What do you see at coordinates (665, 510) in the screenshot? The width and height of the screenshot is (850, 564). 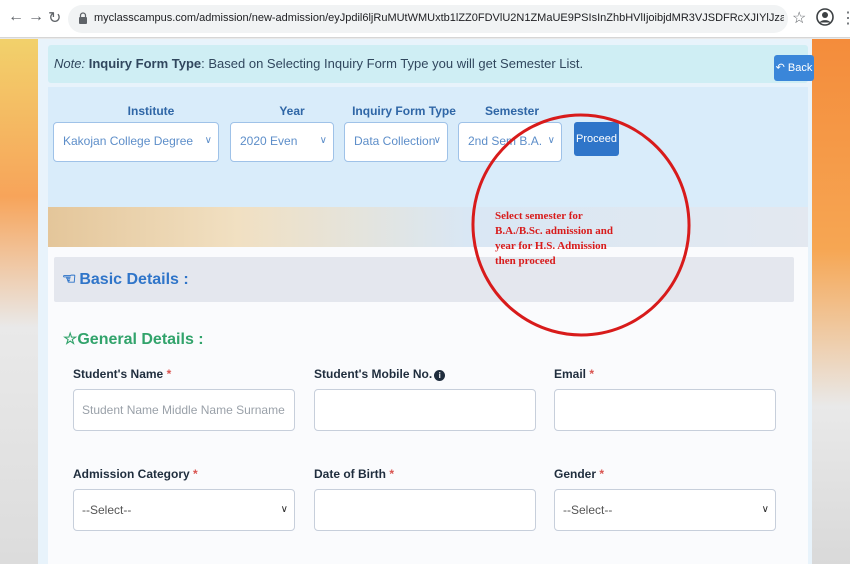 I see `gender-select: --Select-- ∨` at bounding box center [665, 510].